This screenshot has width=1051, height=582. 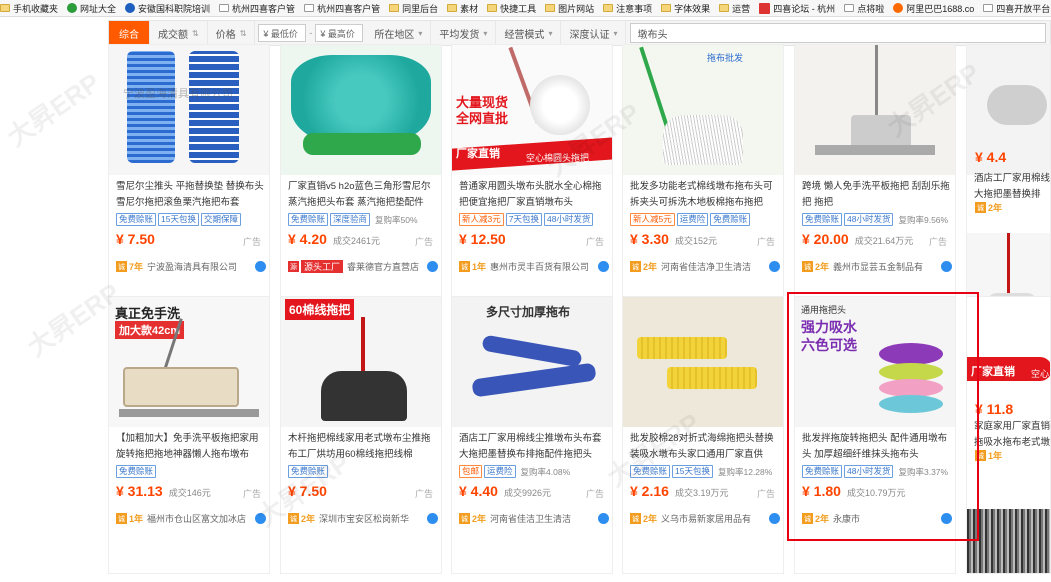 I want to click on sort-sales-button: 成交额 ⇅, so click(x=179, y=33).